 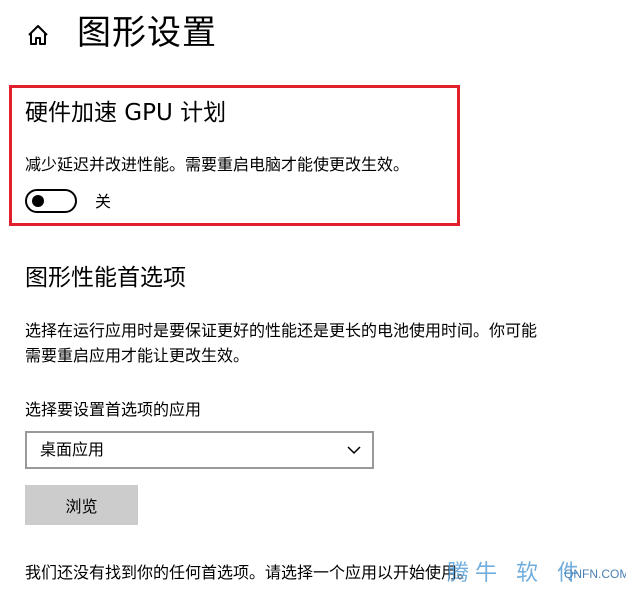 I want to click on graphics-performance-title: 图形性能首选项, so click(x=105, y=278).